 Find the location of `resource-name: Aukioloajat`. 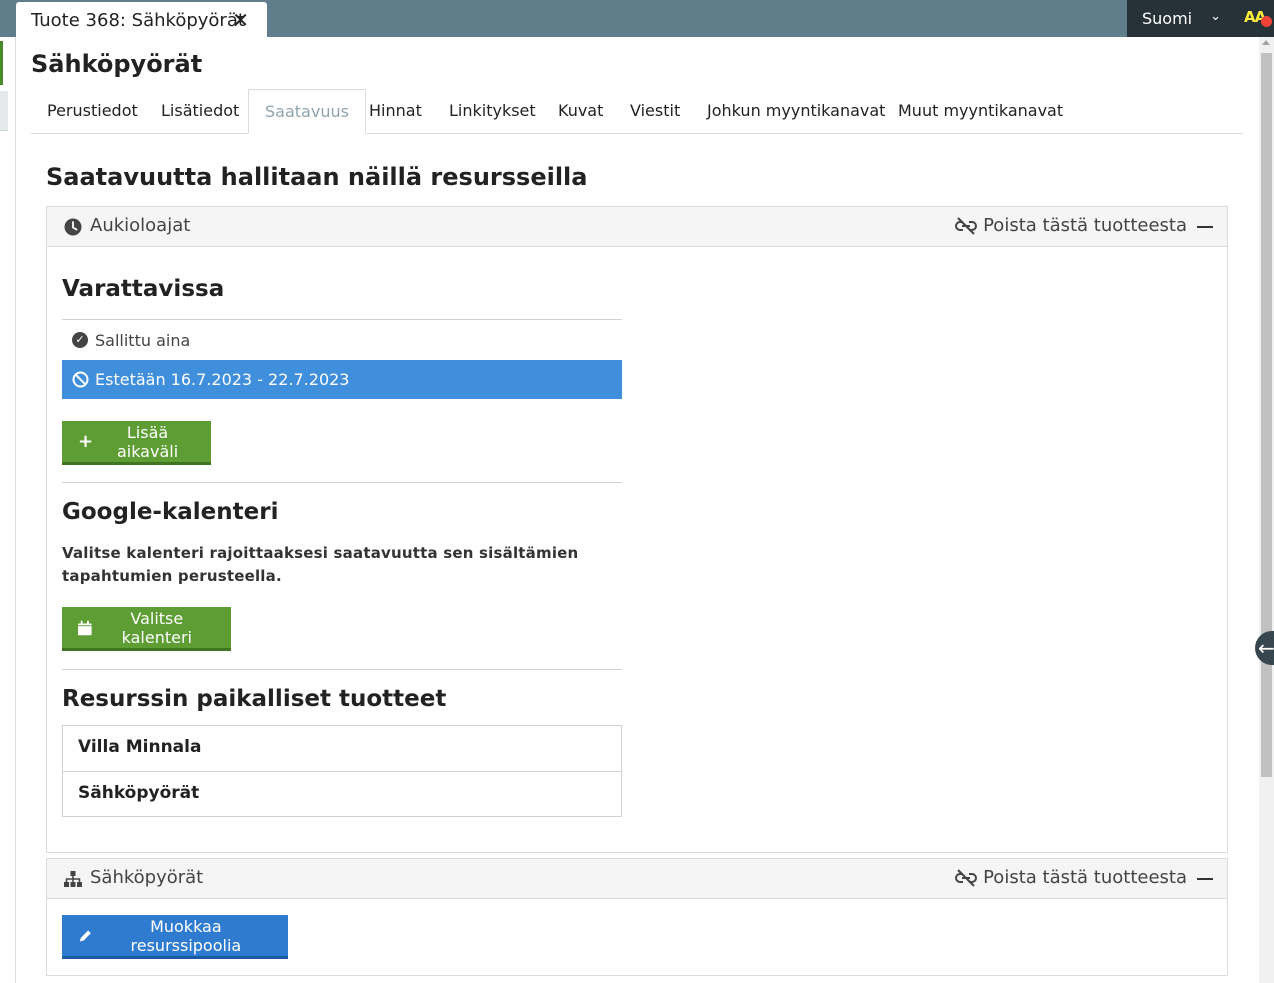

resource-name: Aukioloajat is located at coordinates (140, 225).